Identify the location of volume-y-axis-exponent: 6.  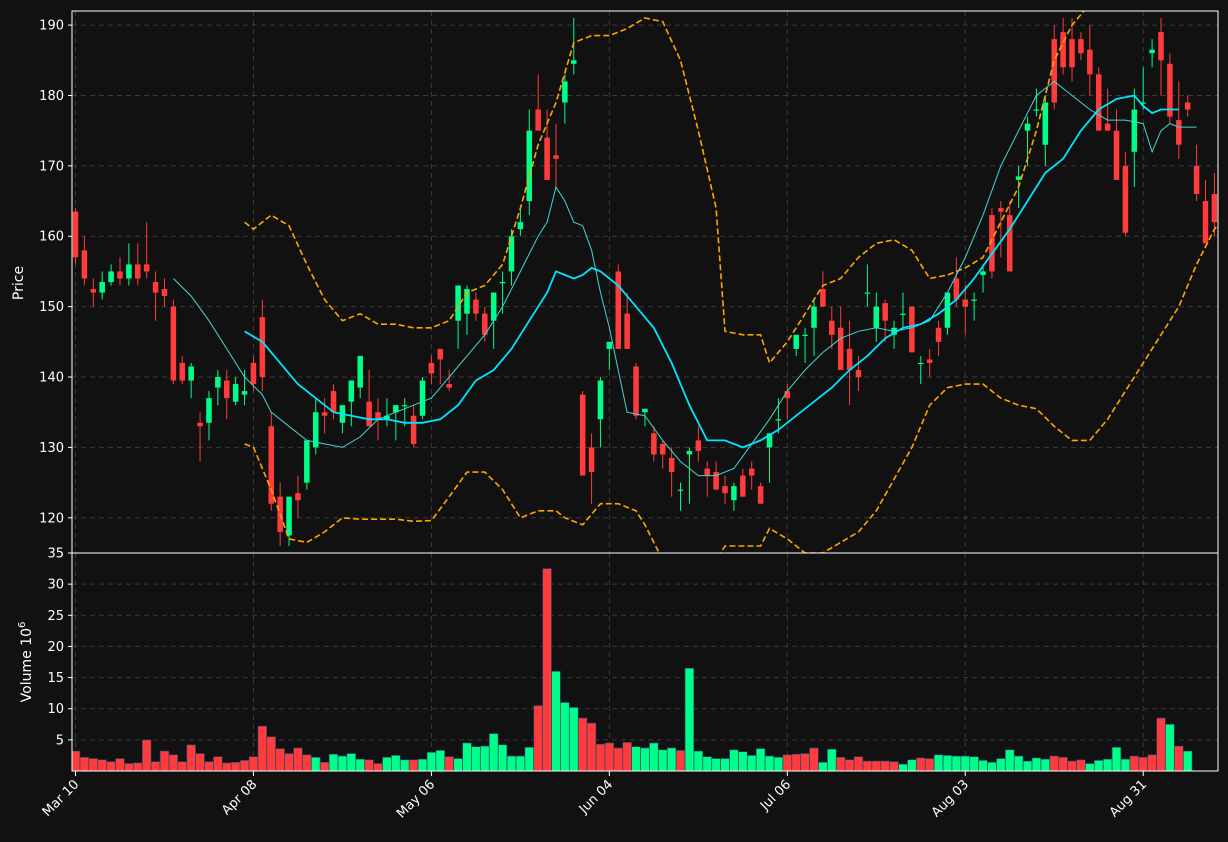
(22, 625).